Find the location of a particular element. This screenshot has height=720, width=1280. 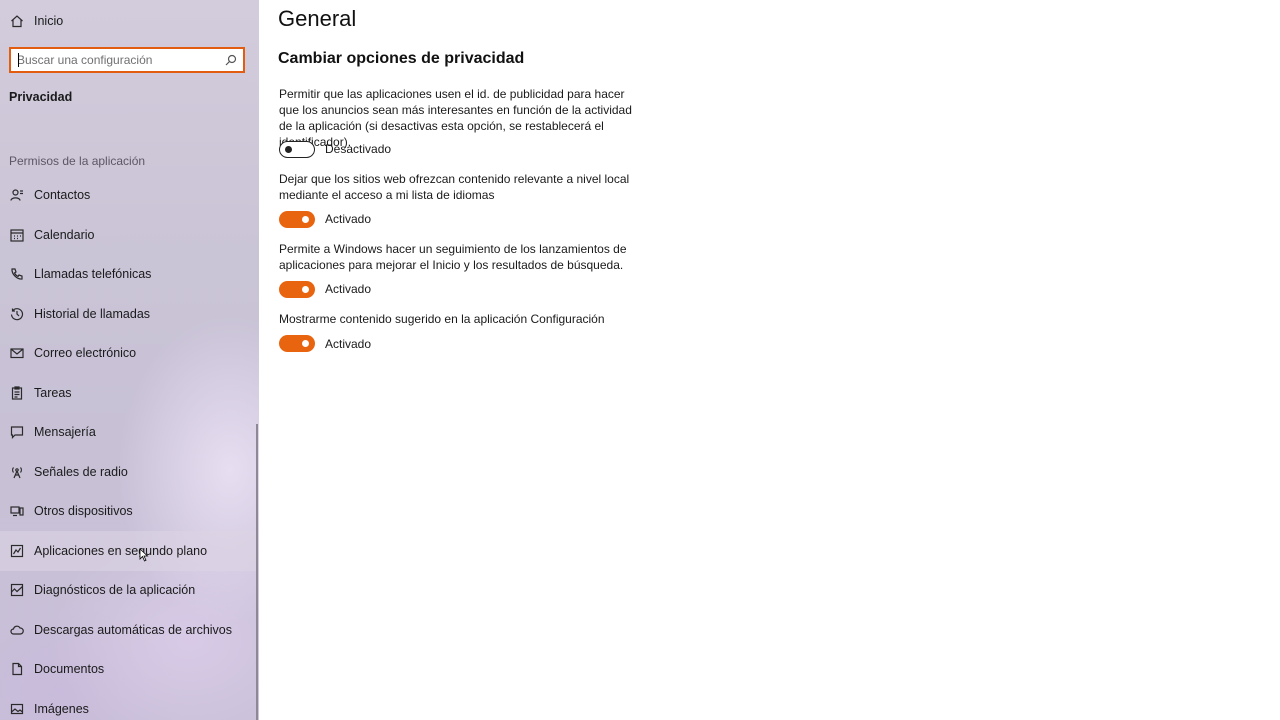

sidebar-item-auto-downloads: Descargas automáticas de archivos is located at coordinates (128, 630).